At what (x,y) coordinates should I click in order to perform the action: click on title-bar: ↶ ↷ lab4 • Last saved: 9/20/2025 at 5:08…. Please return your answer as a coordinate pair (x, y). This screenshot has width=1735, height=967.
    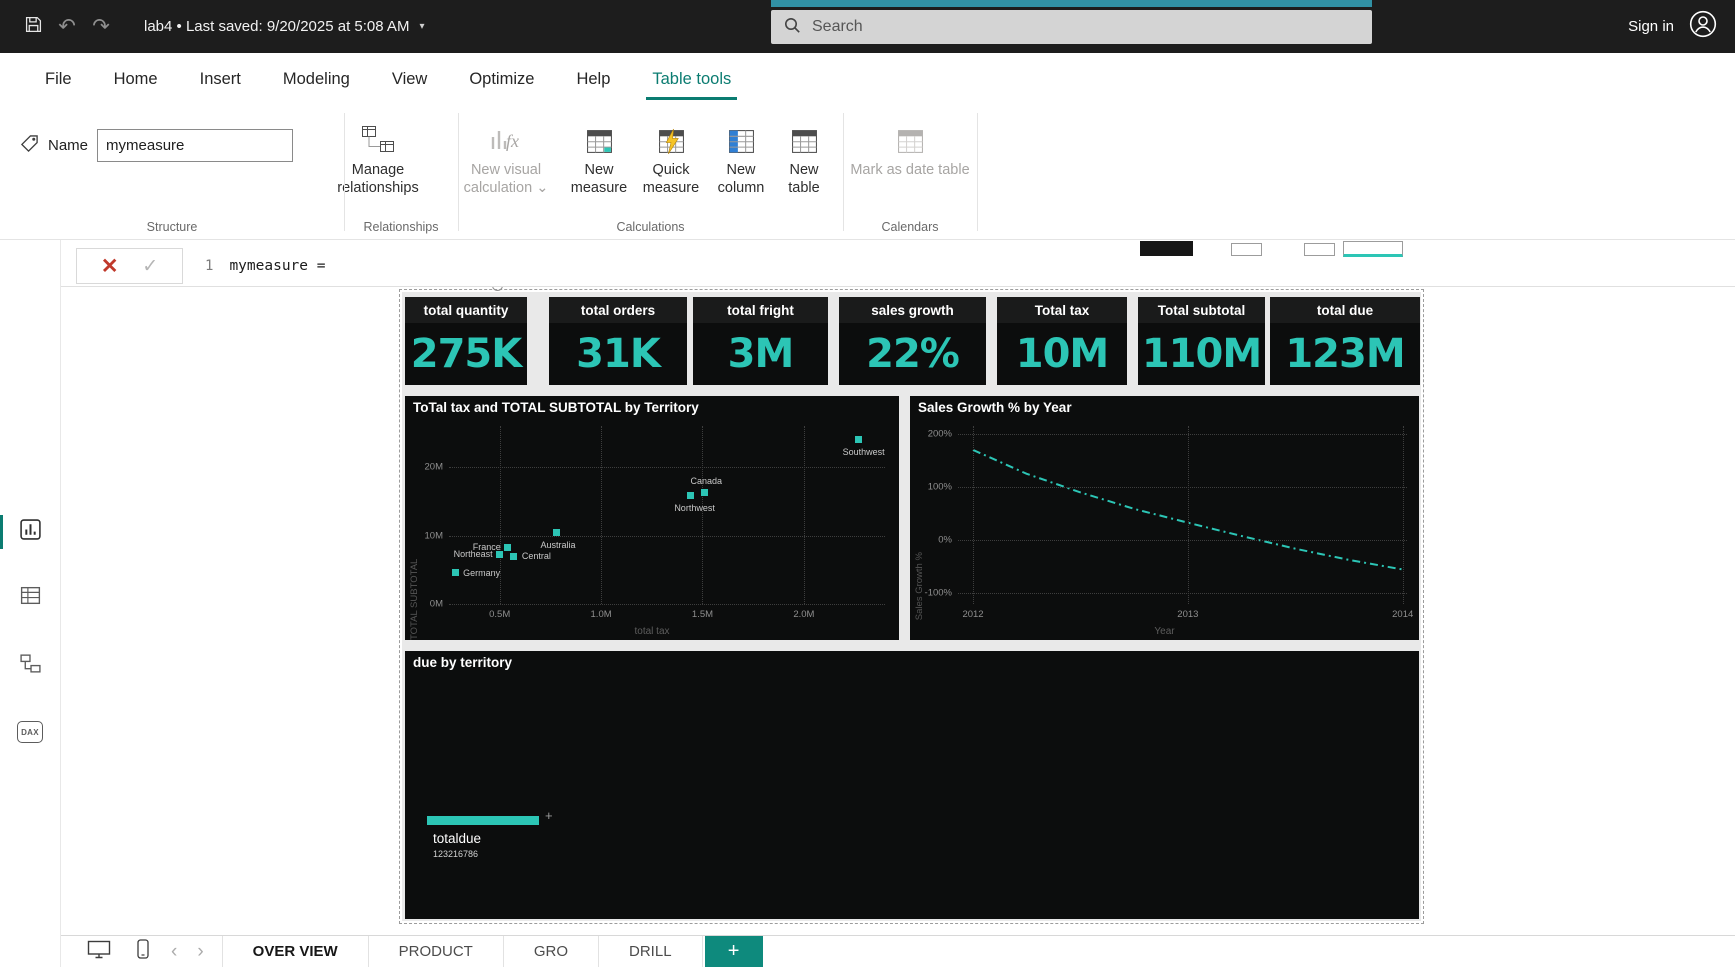
    Looking at the image, I should click on (867, 26).